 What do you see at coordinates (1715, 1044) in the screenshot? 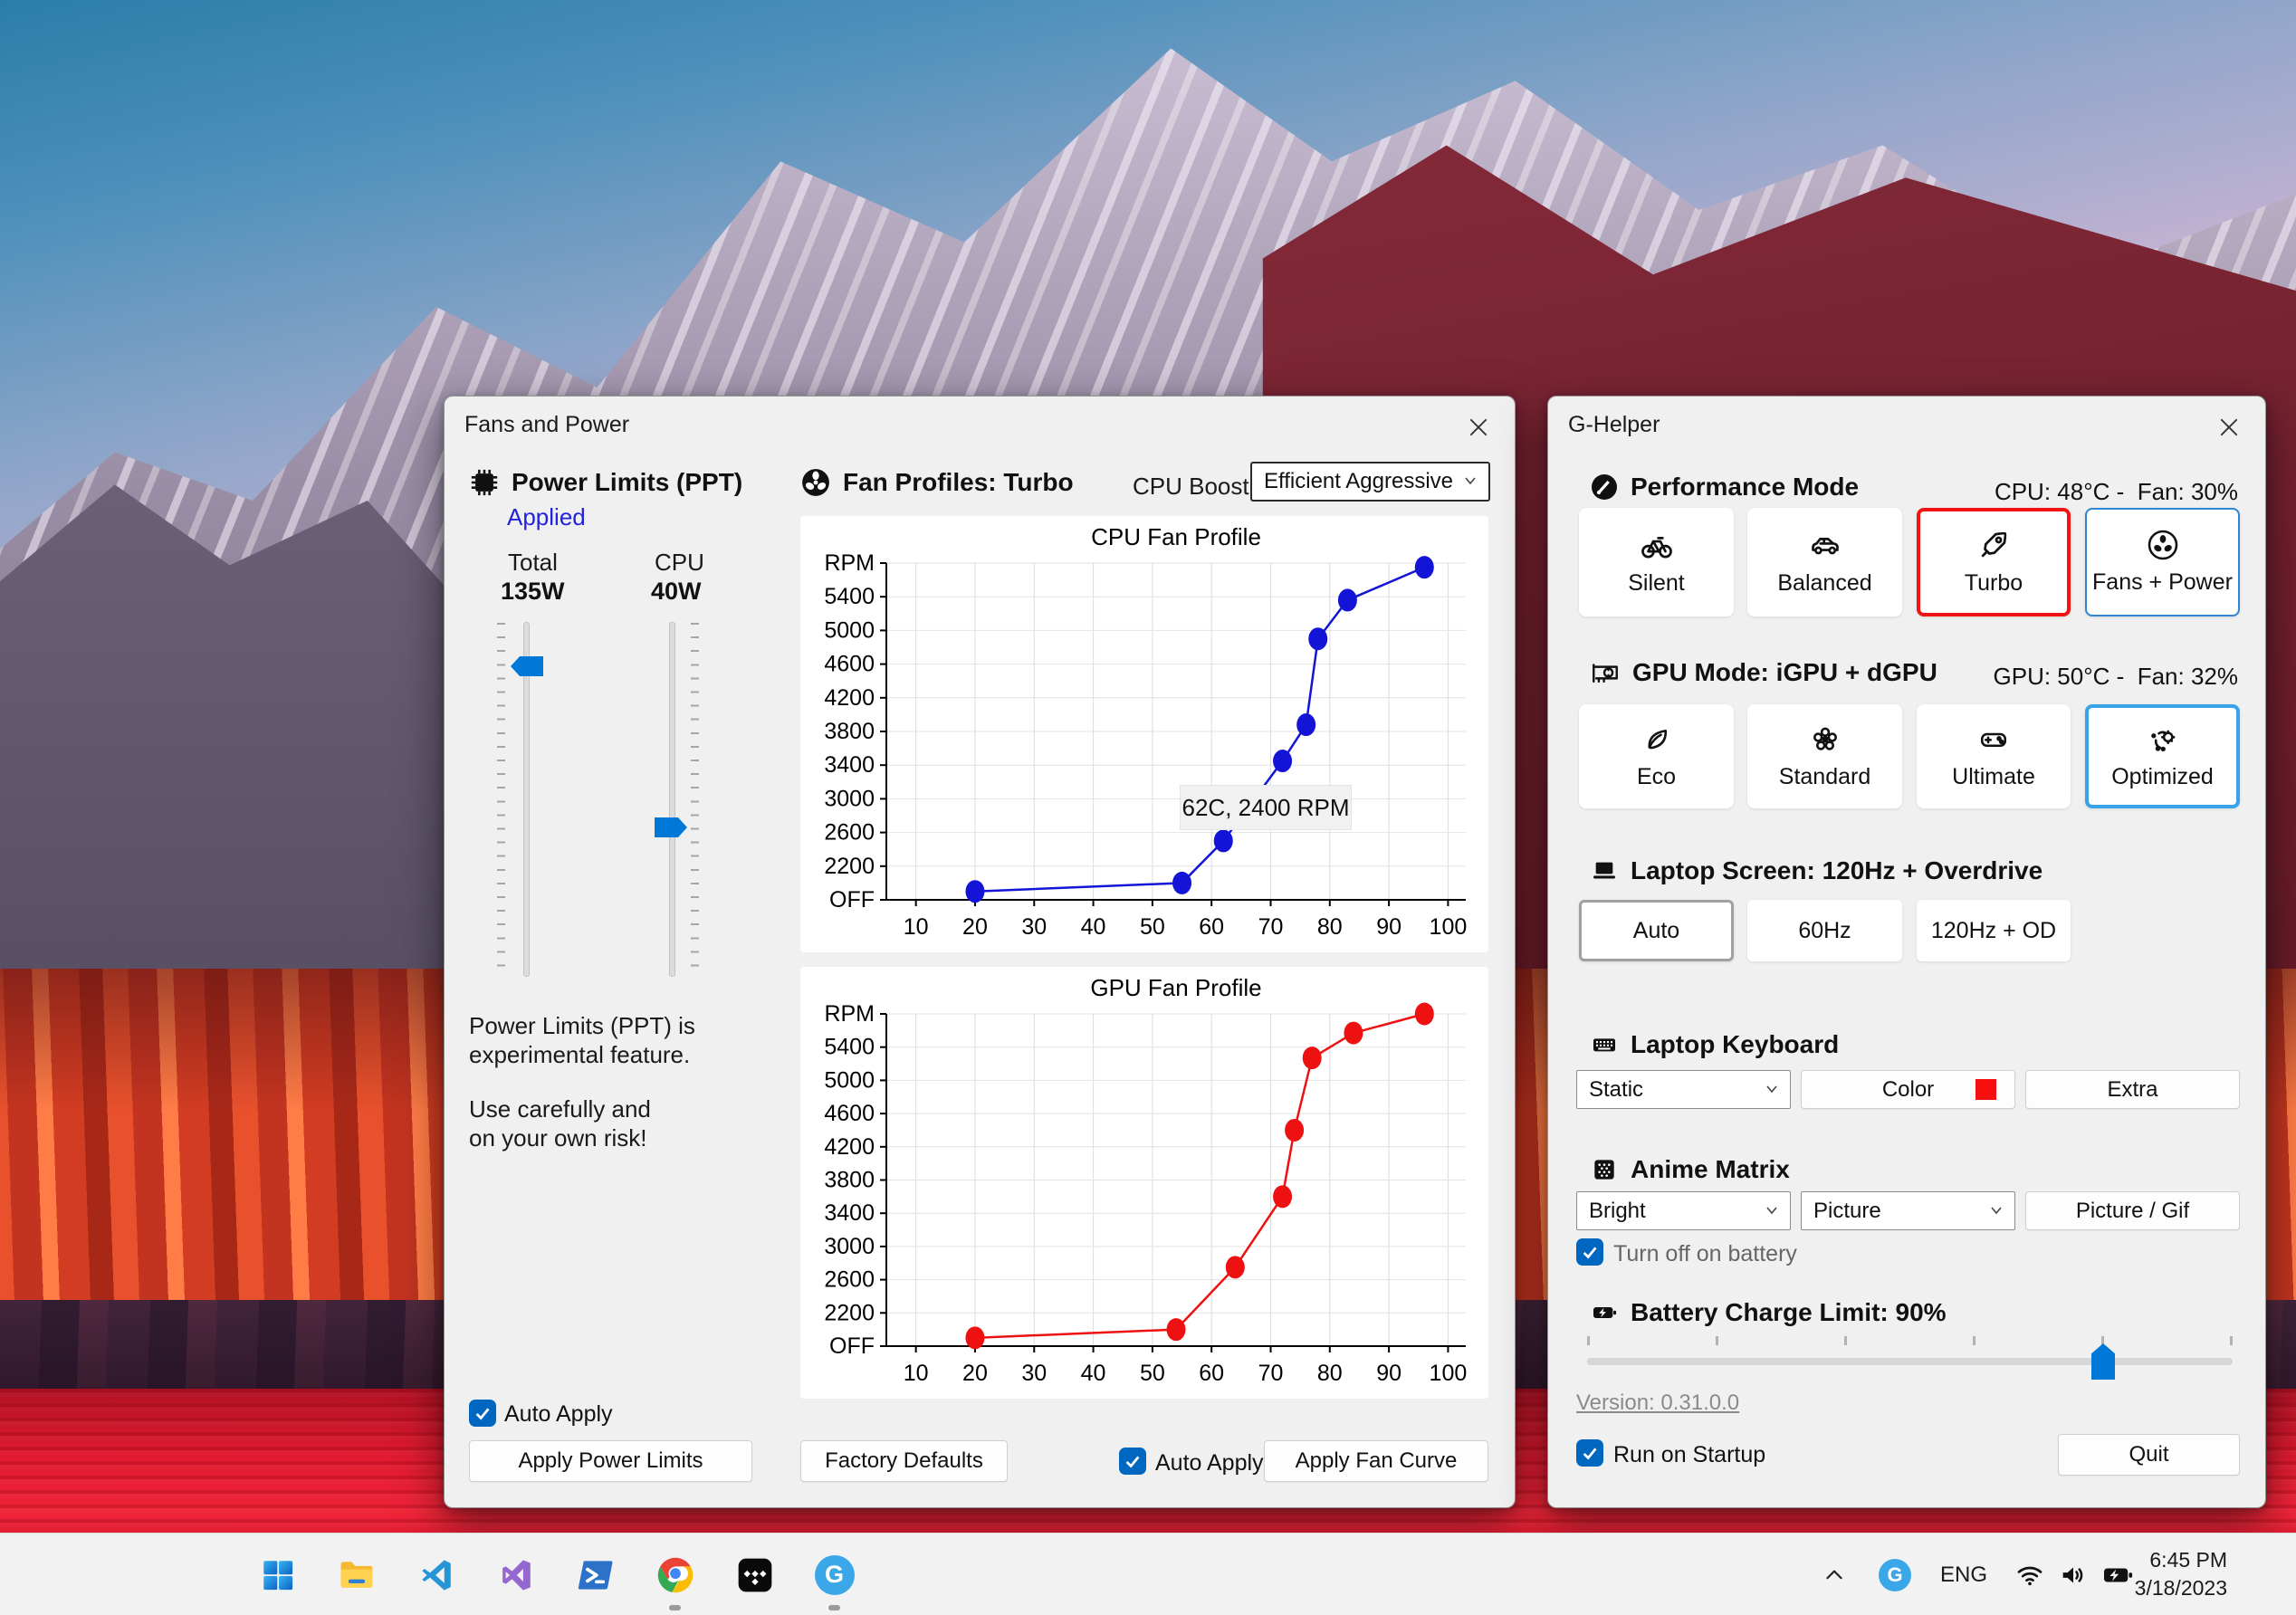
I see `laptop-keyboard-header: Laptop Keyboard` at bounding box center [1715, 1044].